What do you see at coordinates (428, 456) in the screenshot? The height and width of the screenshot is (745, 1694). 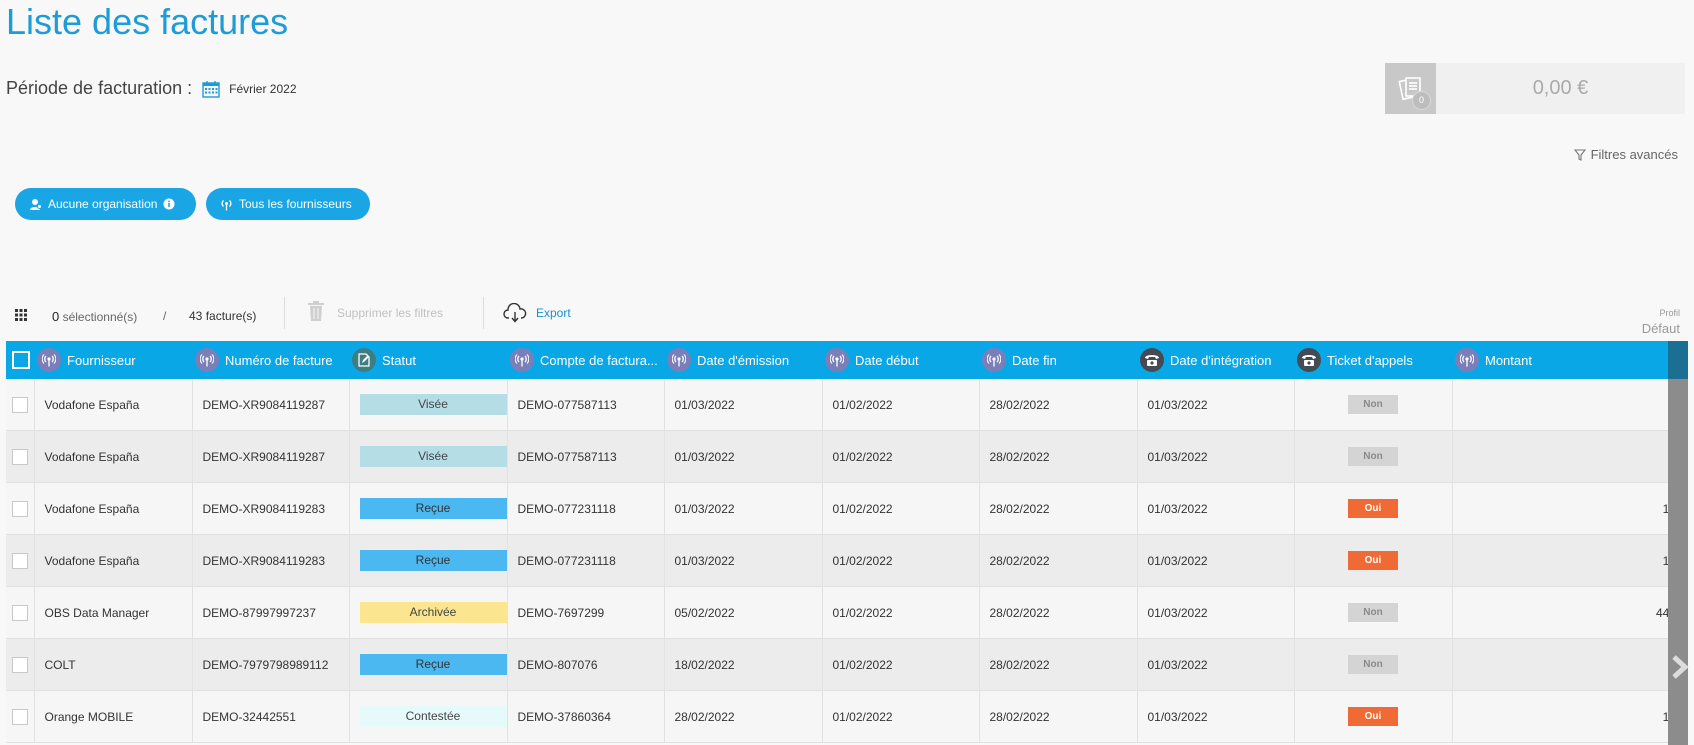 I see `cell-status: Visée` at bounding box center [428, 456].